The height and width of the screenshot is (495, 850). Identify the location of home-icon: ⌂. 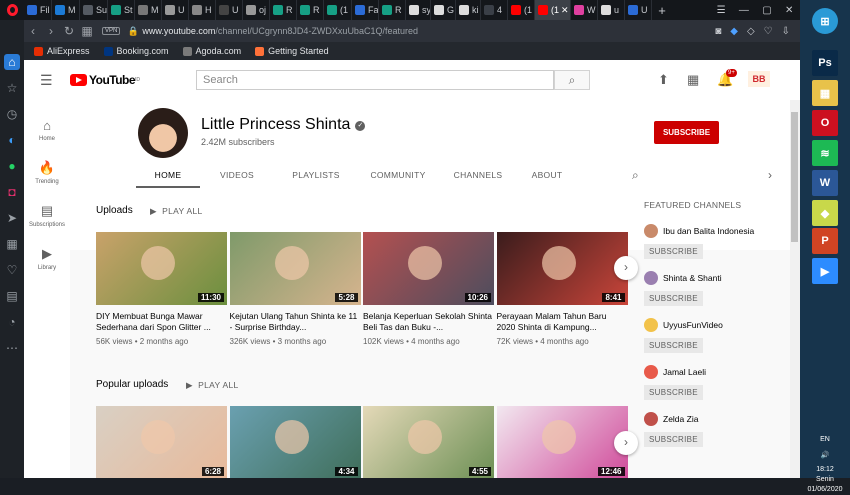
(12, 62).